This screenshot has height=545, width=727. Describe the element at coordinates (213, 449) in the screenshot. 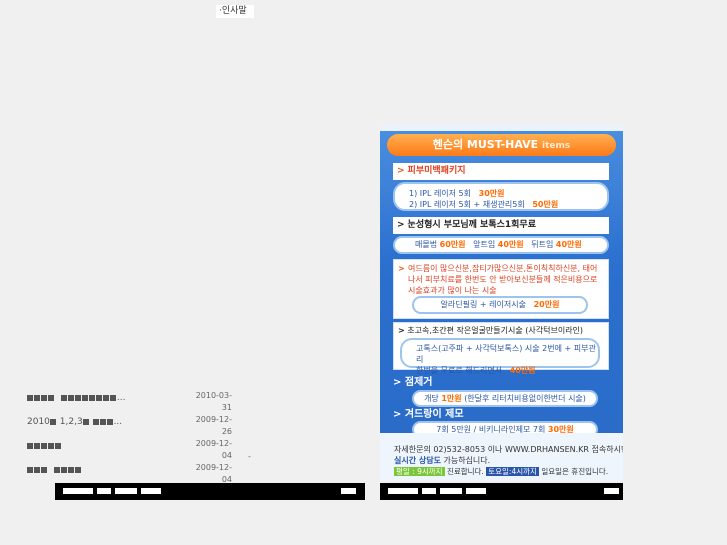

I see `notice-date: 2009-12-04` at that location.